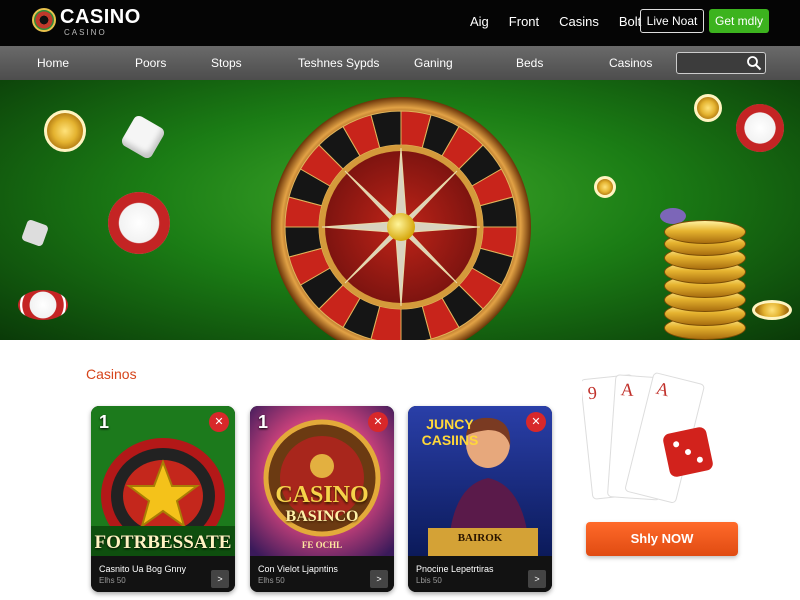 The width and height of the screenshot is (800, 600). I want to click on card-art-text: JUNCY, so click(450, 424).